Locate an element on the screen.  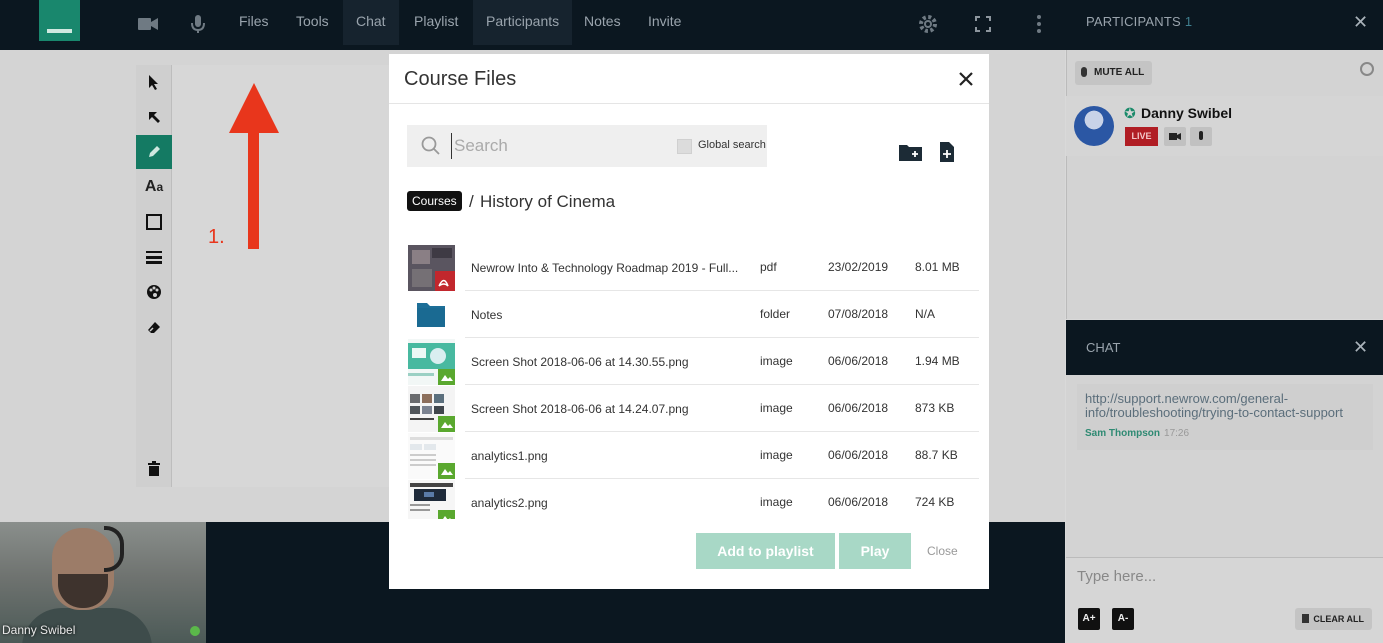
mute-all-button: MUTE ALL is located at coordinates (1113, 73).